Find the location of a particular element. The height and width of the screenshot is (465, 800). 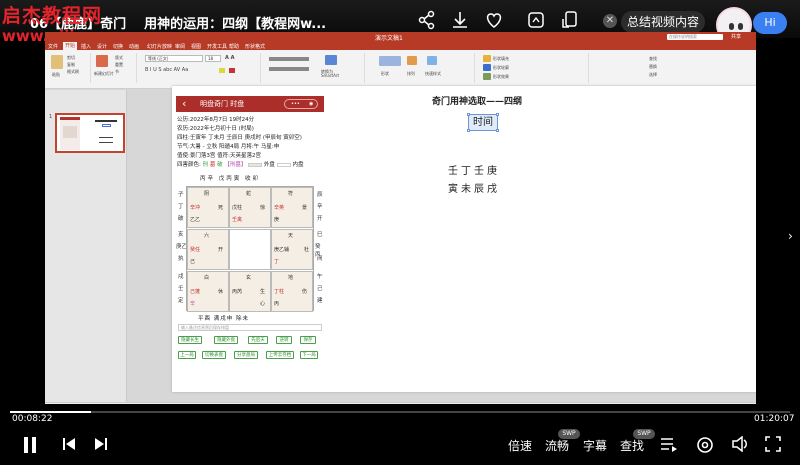

quick-styles-button: 快速样式 is located at coordinates (433, 74).